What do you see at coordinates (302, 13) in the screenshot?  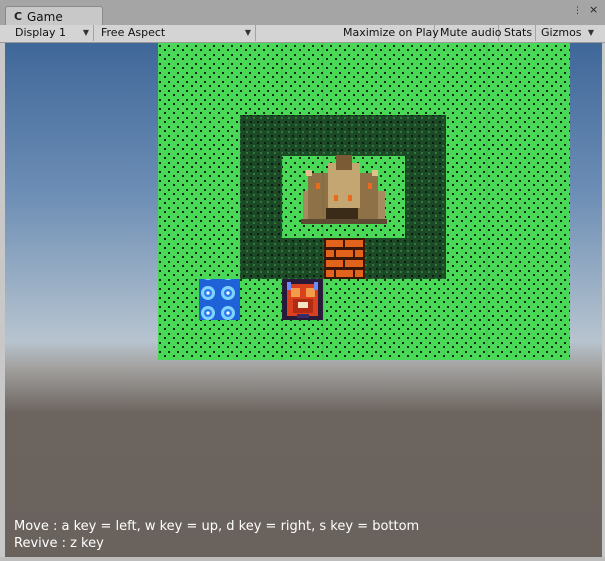 I see `tab-bar: C Game ⋮ ×` at bounding box center [302, 13].